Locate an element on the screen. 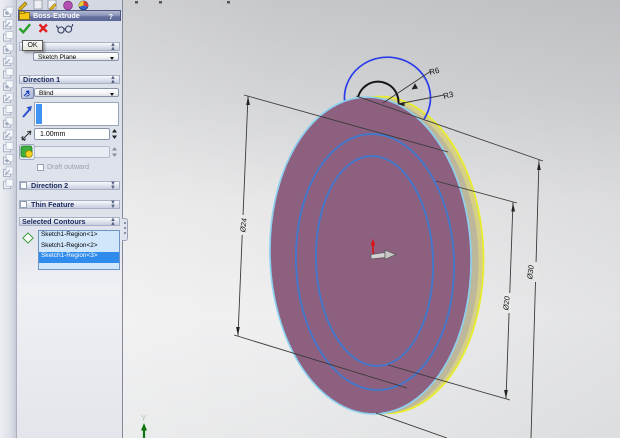 This screenshot has width=620, height=438. svg-text: Ø20 is located at coordinates (506, 303).